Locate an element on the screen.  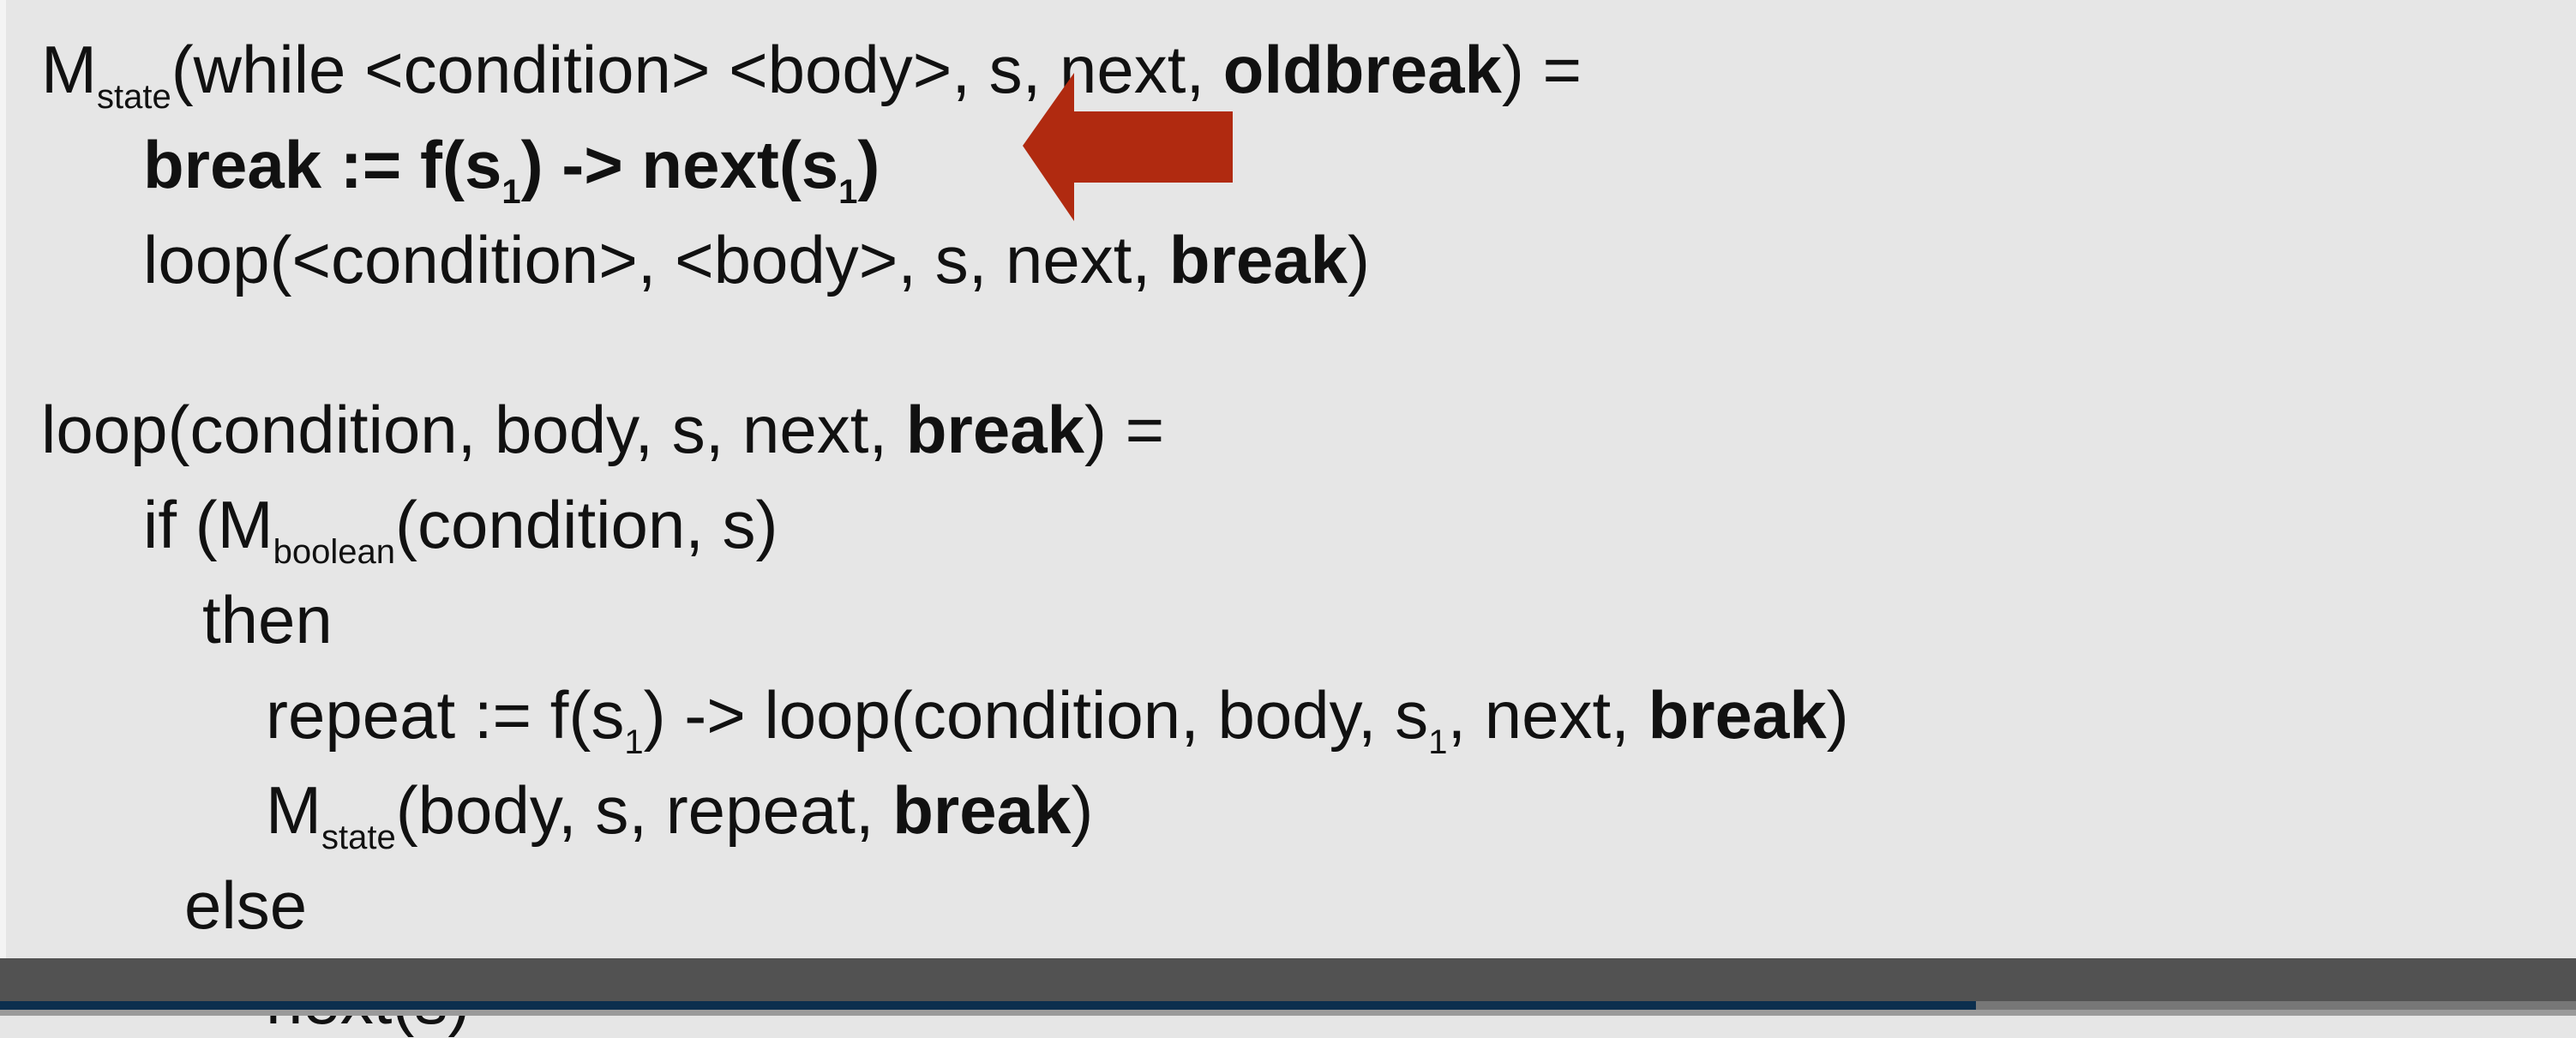
subscript-text: boolean is located at coordinates (334, 551).